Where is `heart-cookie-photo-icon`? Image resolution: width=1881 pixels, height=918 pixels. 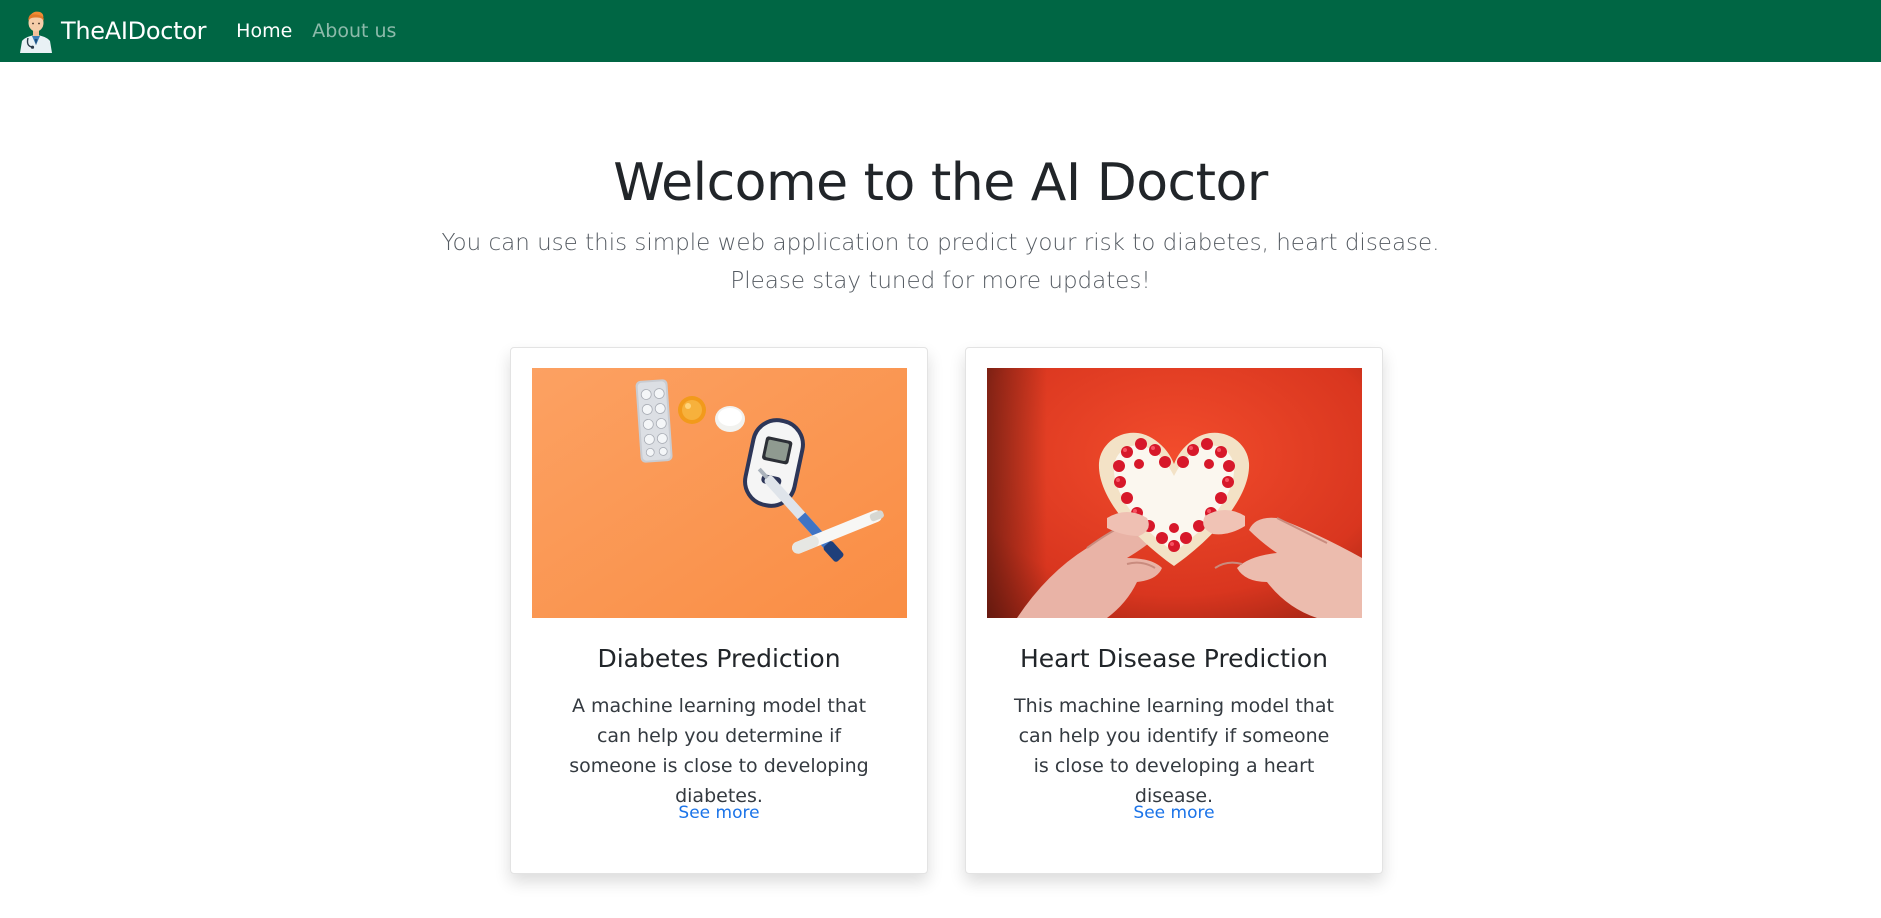 heart-cookie-photo-icon is located at coordinates (1174, 493).